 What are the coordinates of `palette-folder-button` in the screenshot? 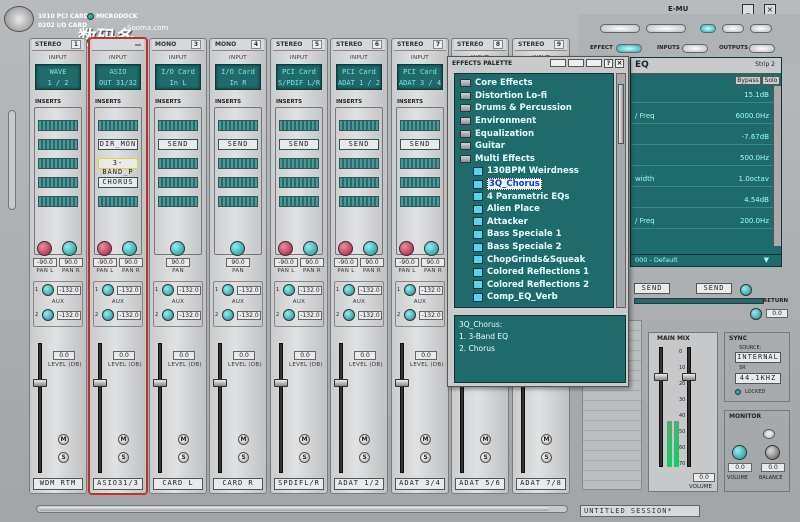 It's located at (558, 63).